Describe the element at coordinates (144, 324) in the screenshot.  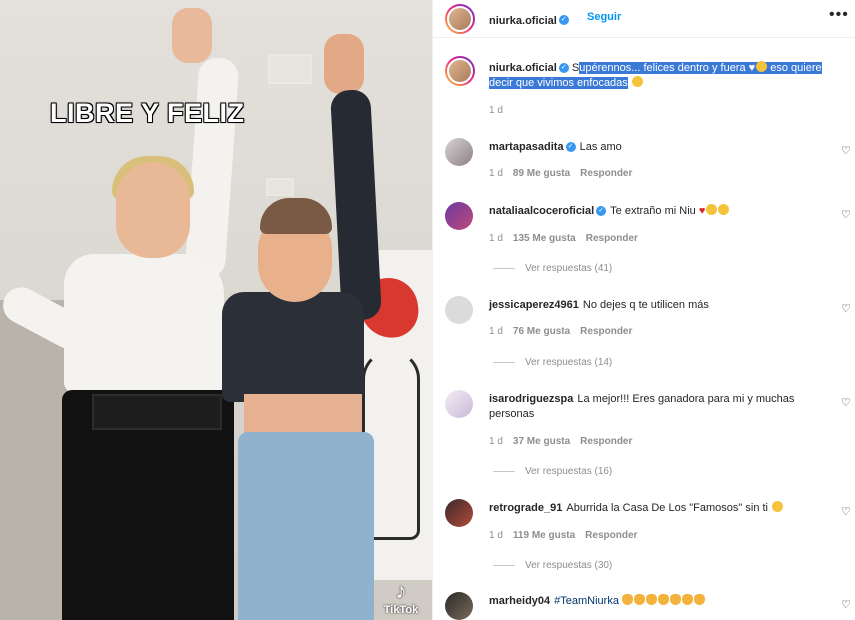
I see `person-left-top` at that location.